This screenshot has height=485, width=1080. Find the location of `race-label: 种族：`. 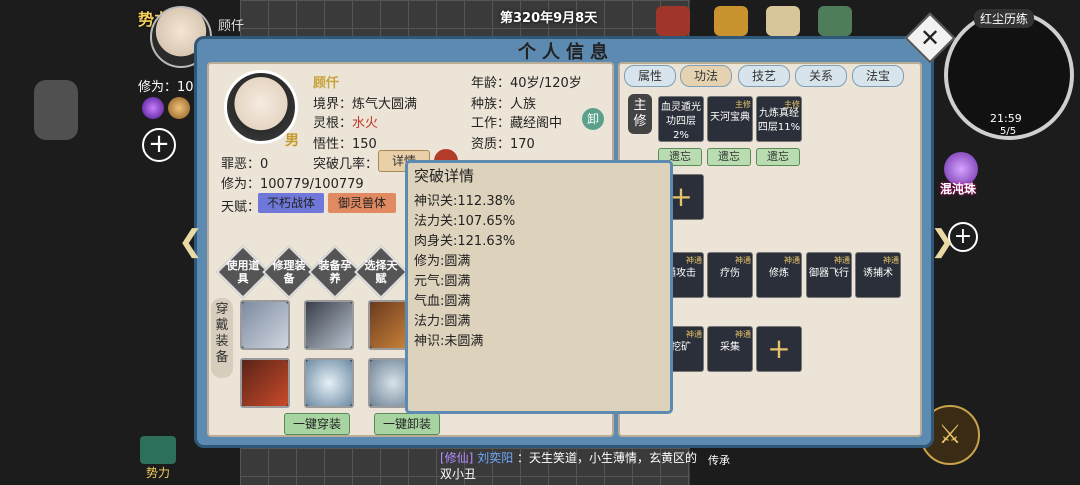

race-label: 种族： is located at coordinates (491, 104).